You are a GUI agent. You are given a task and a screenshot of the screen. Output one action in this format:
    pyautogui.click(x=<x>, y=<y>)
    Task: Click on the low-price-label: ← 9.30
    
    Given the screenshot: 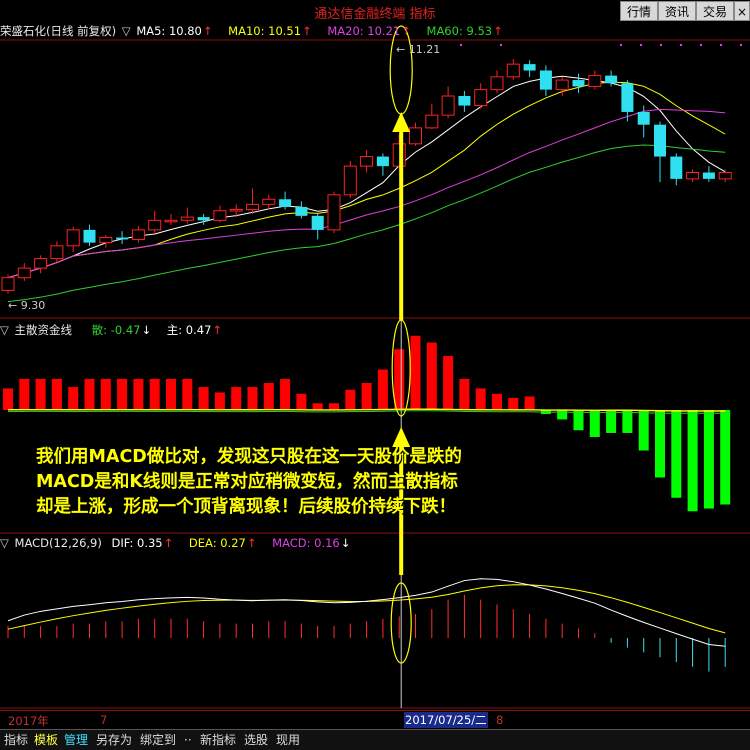 What is the action you would take?
    pyautogui.click(x=27, y=305)
    